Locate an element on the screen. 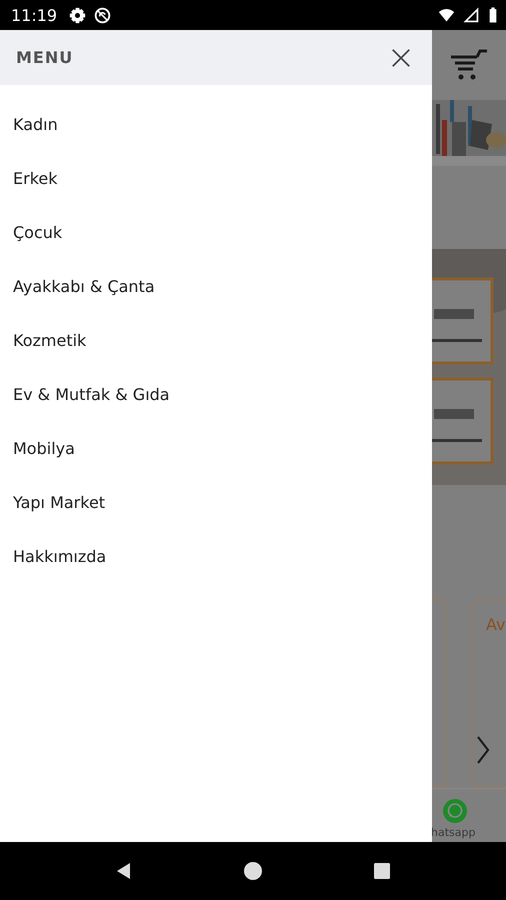 The height and width of the screenshot is (900, 506). clock: 11:19 is located at coordinates (34, 15).